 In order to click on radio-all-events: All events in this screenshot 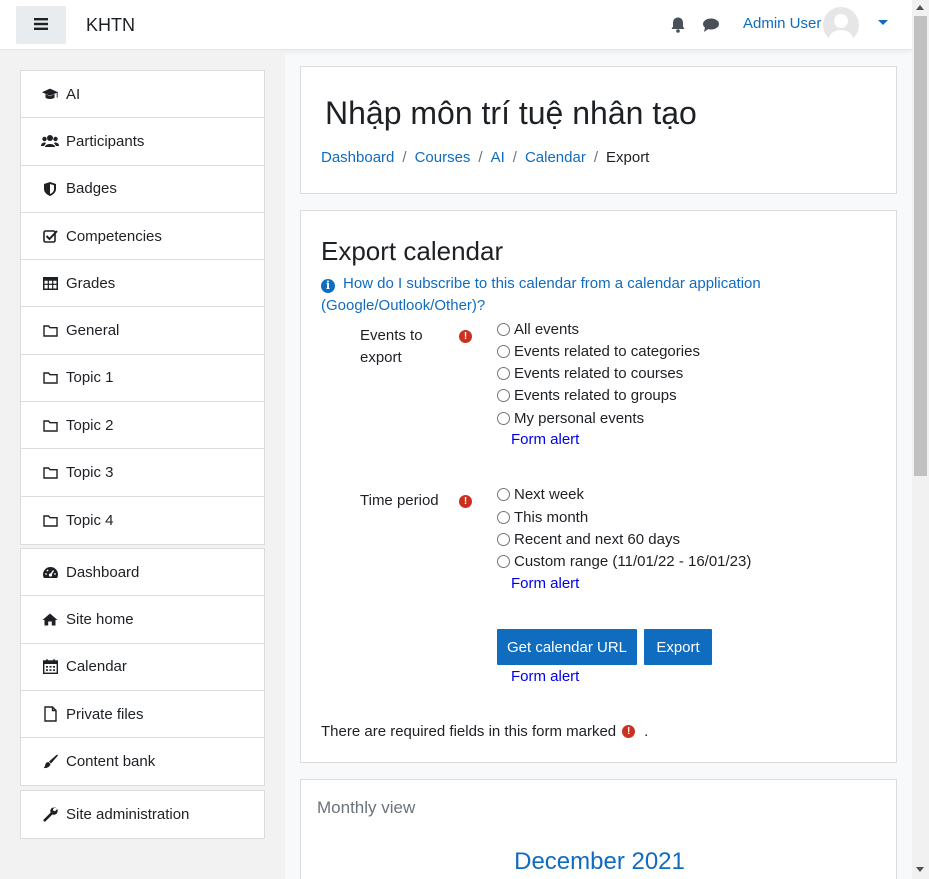, I will do `click(538, 329)`.